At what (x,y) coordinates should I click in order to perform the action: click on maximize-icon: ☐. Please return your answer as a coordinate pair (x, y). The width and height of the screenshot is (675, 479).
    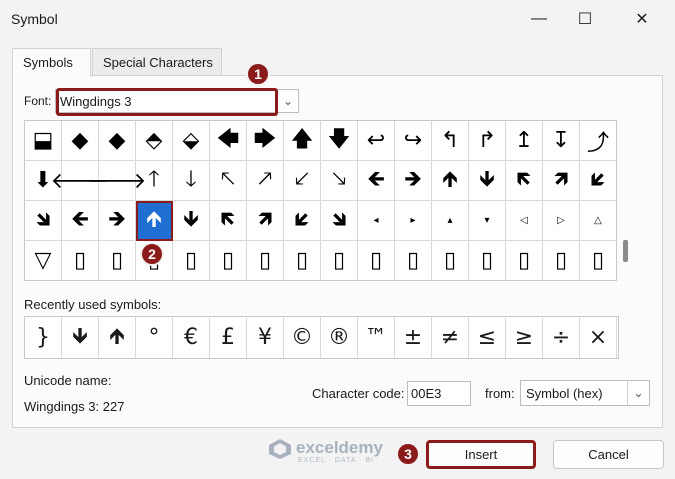
    Looking at the image, I should click on (585, 19).